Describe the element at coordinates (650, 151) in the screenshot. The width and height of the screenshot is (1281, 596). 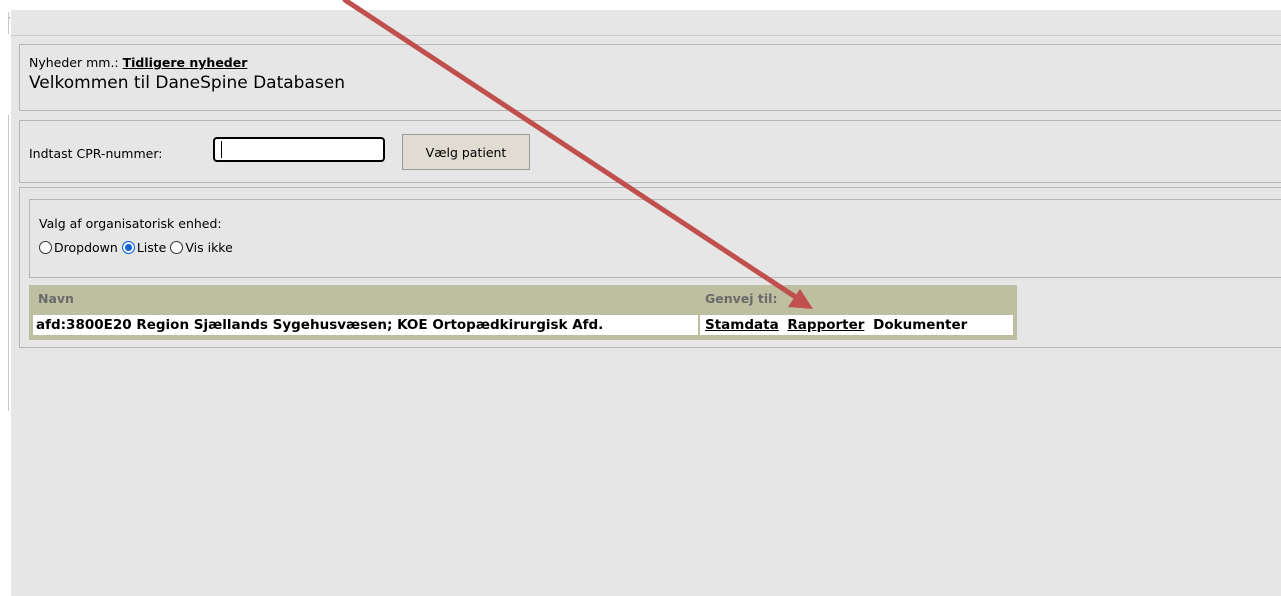
I see `patient-panel: Indtast CPR-nummer: Vælg patient` at that location.